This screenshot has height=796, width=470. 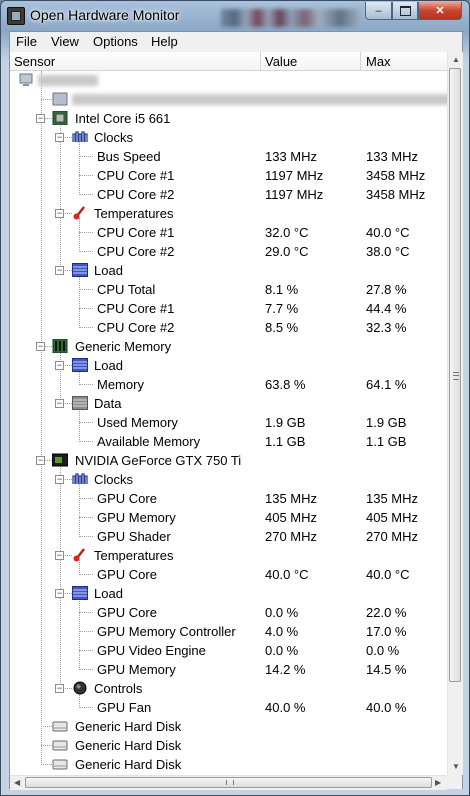 I want to click on sensor-row: CPU Core #1 1197 MHz 3458 MHz, so click(x=228, y=175).